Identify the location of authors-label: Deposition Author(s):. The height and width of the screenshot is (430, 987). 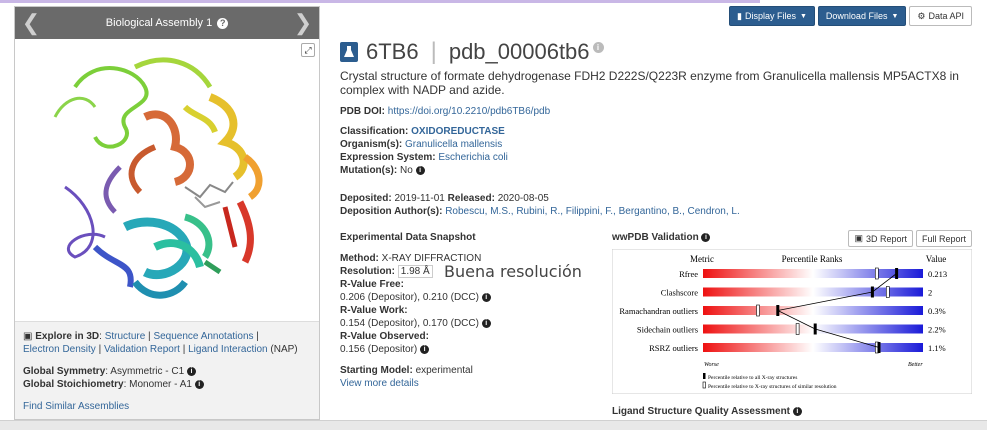
(391, 211).